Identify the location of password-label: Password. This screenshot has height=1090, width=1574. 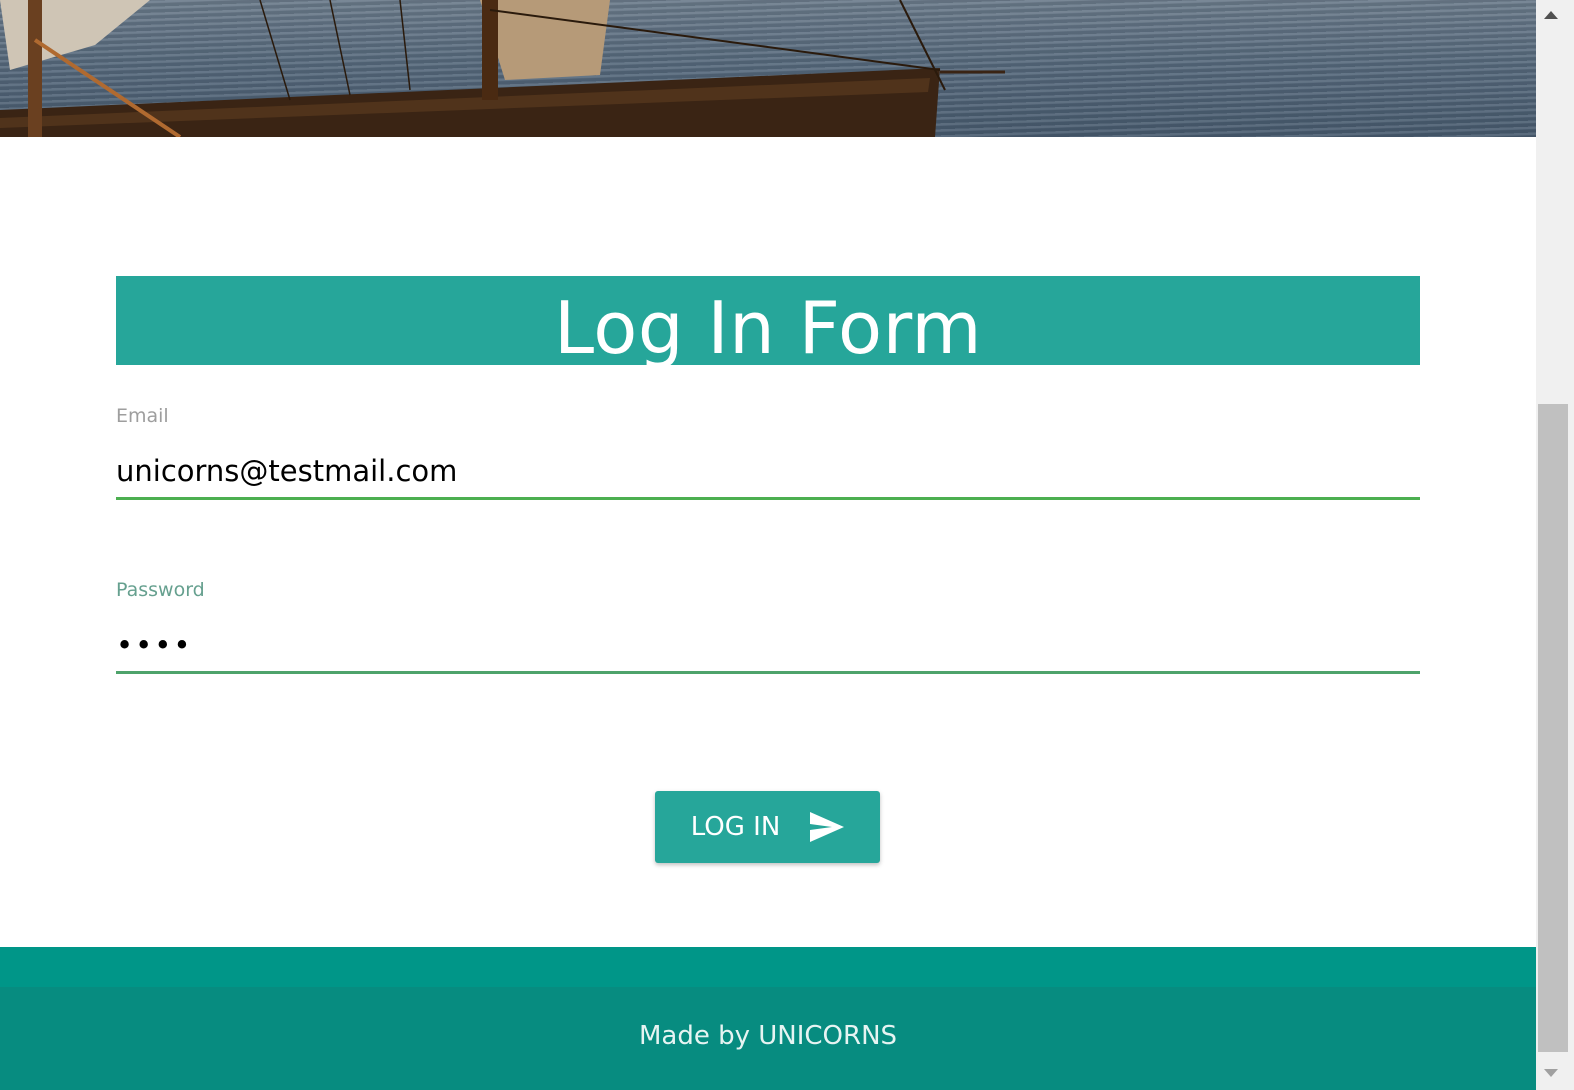
(160, 590).